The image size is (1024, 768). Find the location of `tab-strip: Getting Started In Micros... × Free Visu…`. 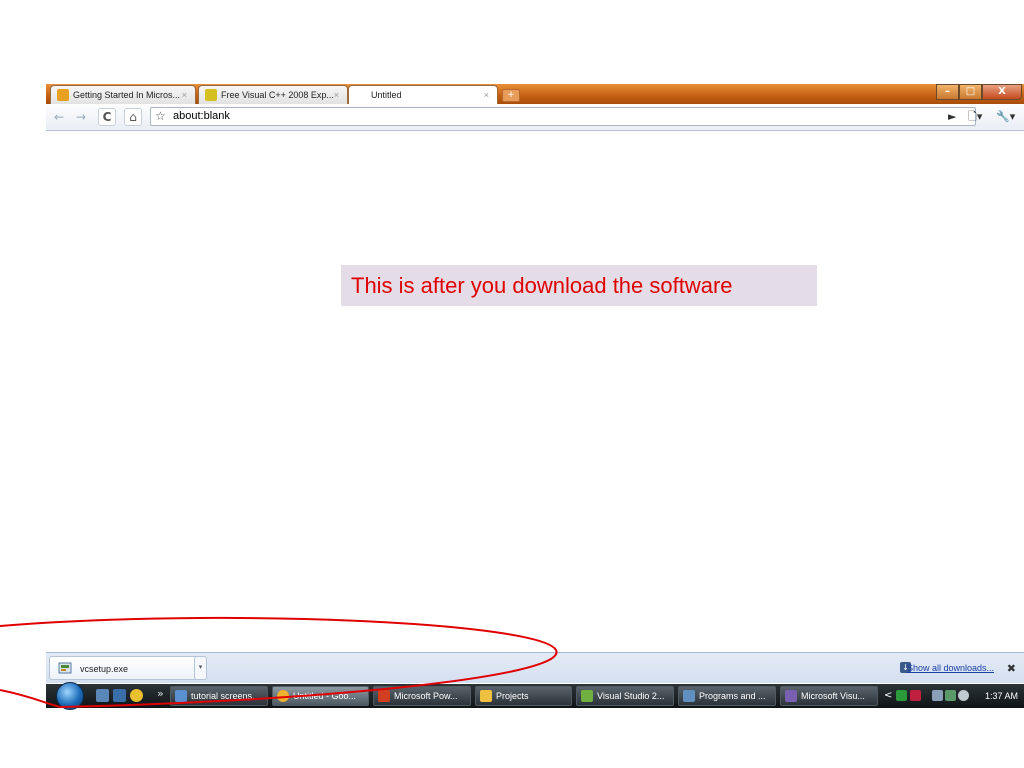

tab-strip: Getting Started In Micros... × Free Visu… is located at coordinates (535, 94).